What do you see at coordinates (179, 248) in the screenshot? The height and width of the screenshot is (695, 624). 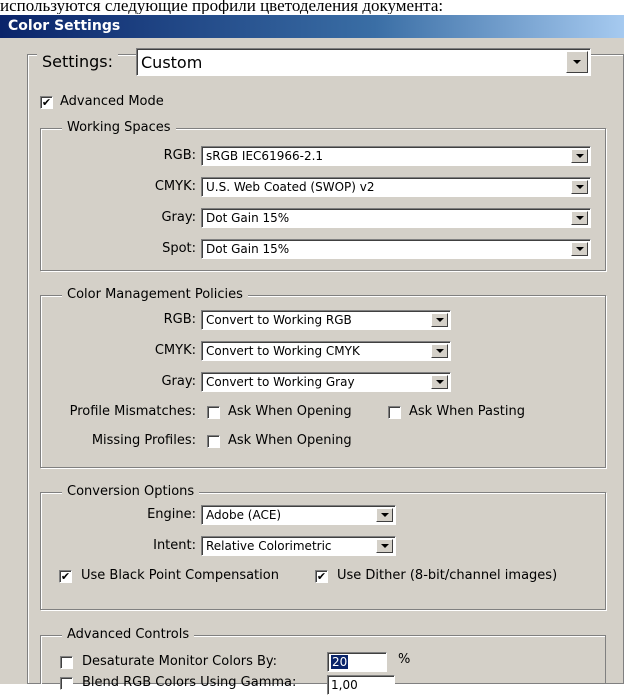 I see `ws-spot-label: Spot:` at bounding box center [179, 248].